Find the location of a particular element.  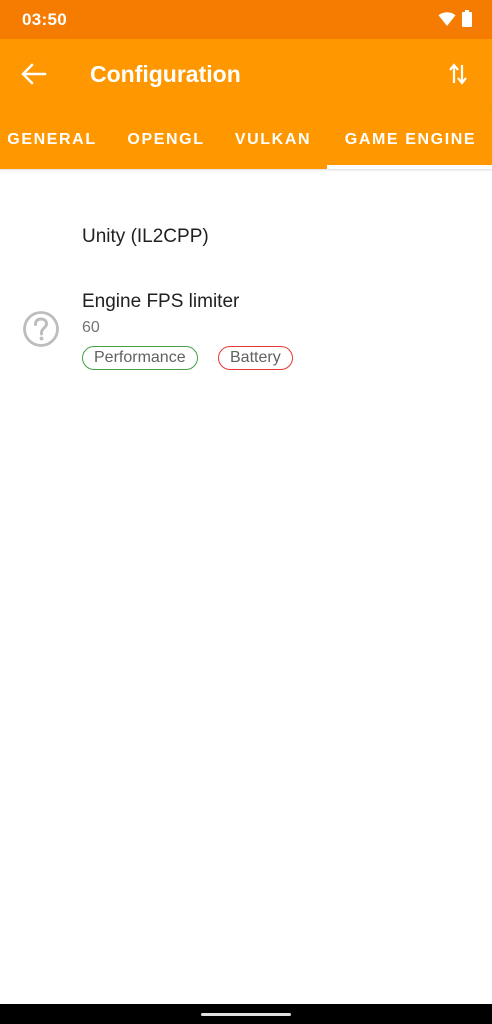

engine-label: Unity (IL2CPP) is located at coordinates (145, 236).